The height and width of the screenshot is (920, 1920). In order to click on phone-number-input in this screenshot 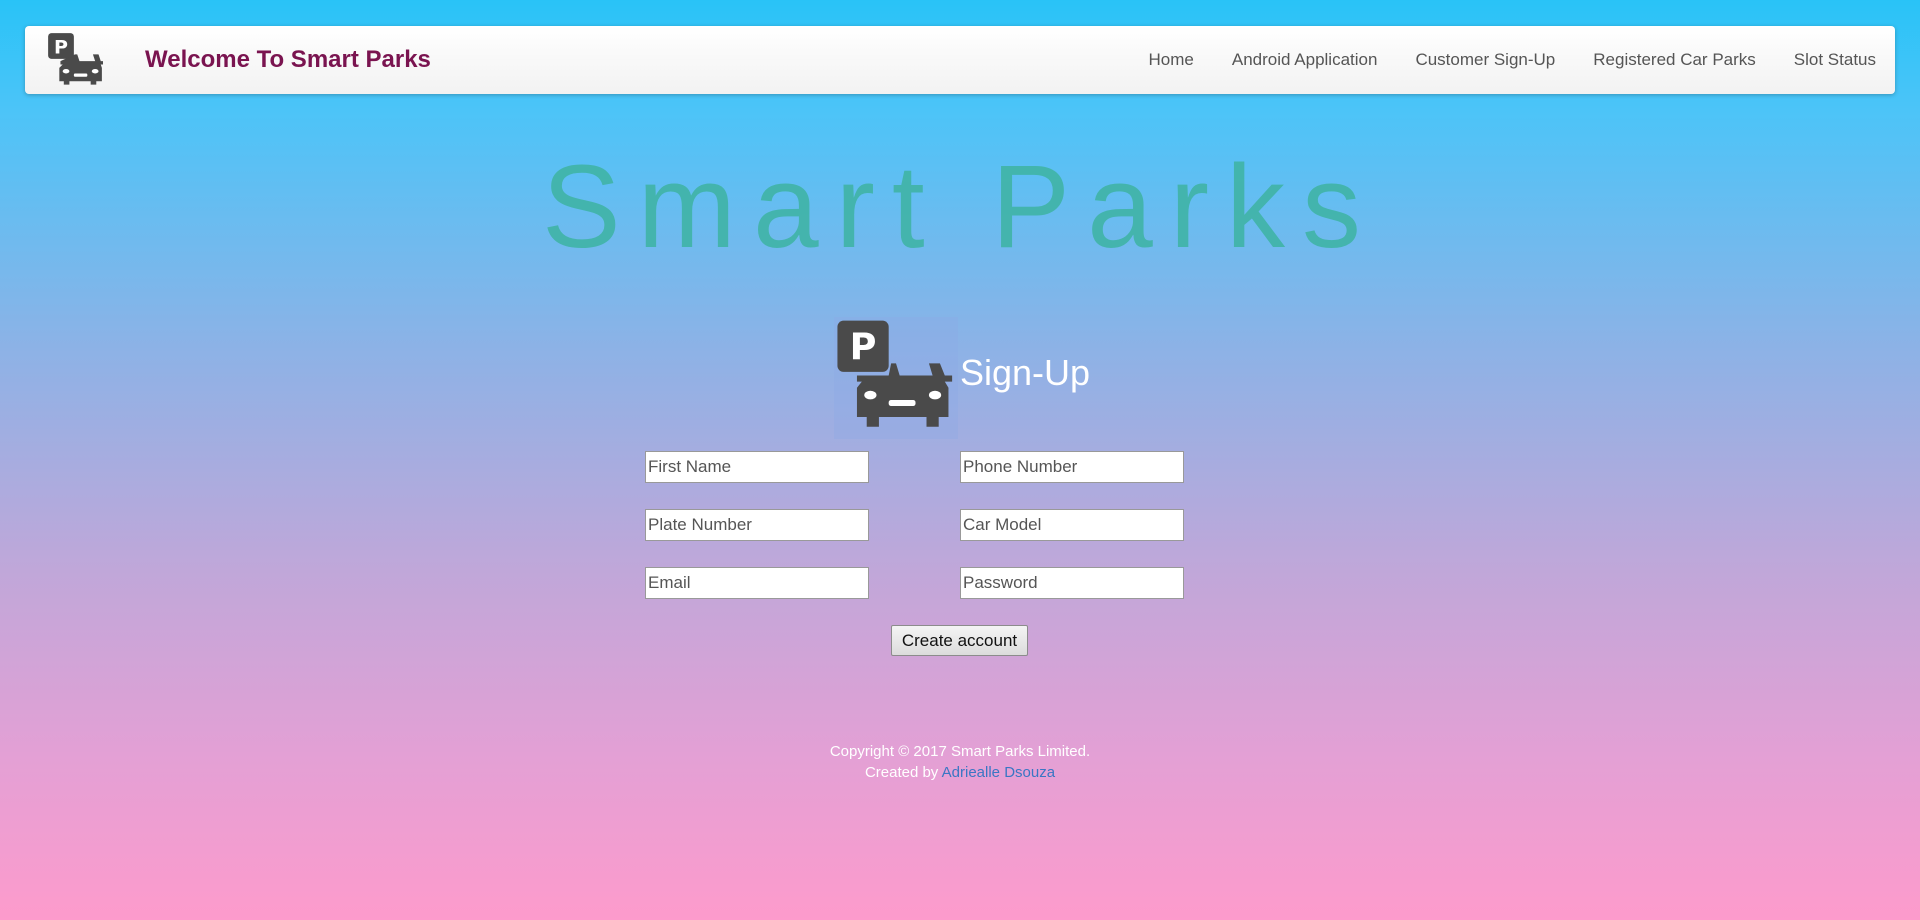, I will do `click(1072, 467)`.